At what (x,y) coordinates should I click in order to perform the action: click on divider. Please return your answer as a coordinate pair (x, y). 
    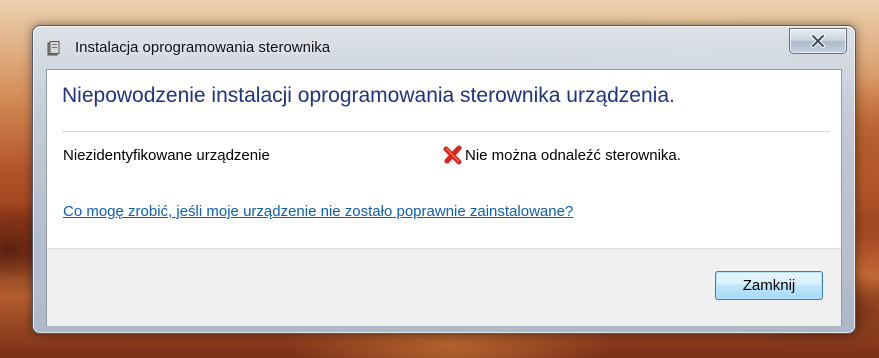
    Looking at the image, I should click on (446, 131).